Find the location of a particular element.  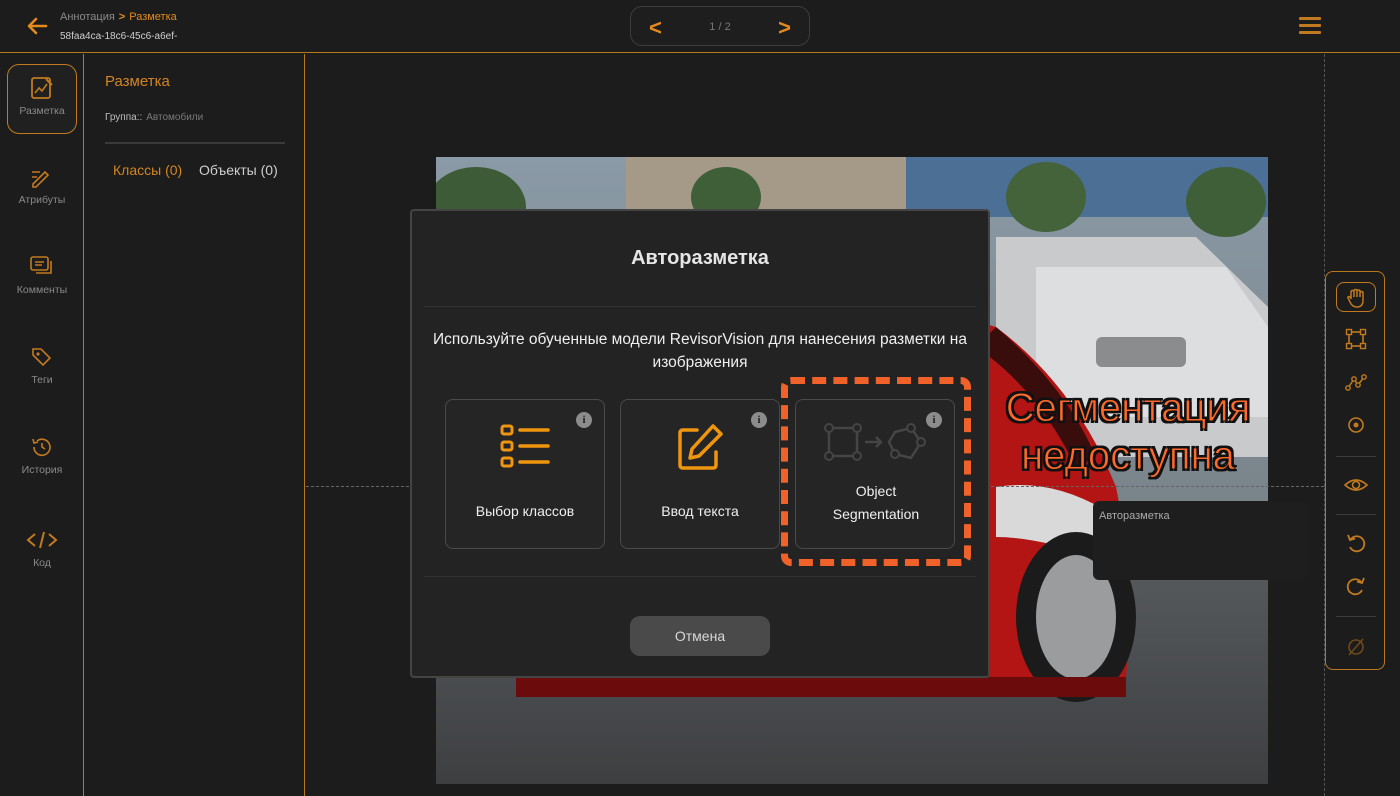

tool-polyline is located at coordinates (1356, 382).